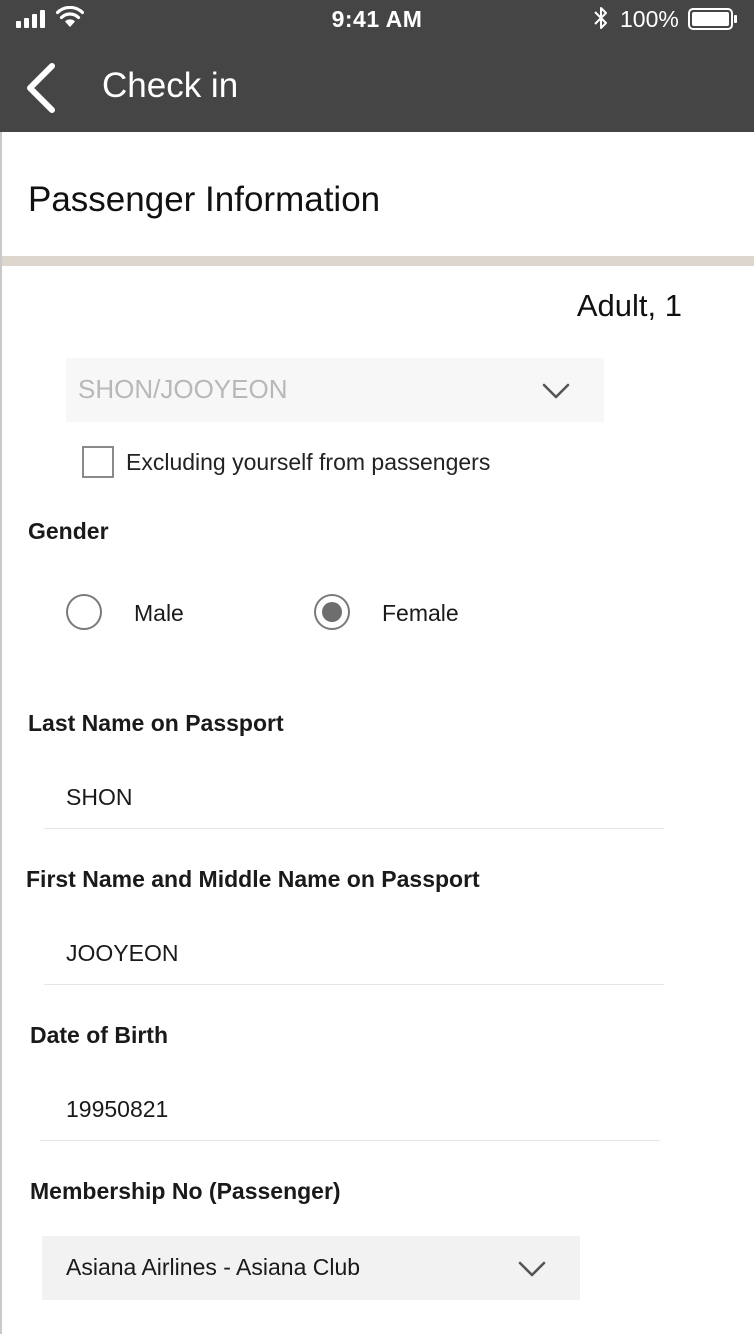 The width and height of the screenshot is (754, 1334). What do you see at coordinates (600, 18) in the screenshot?
I see `bluetooth-icon` at bounding box center [600, 18].